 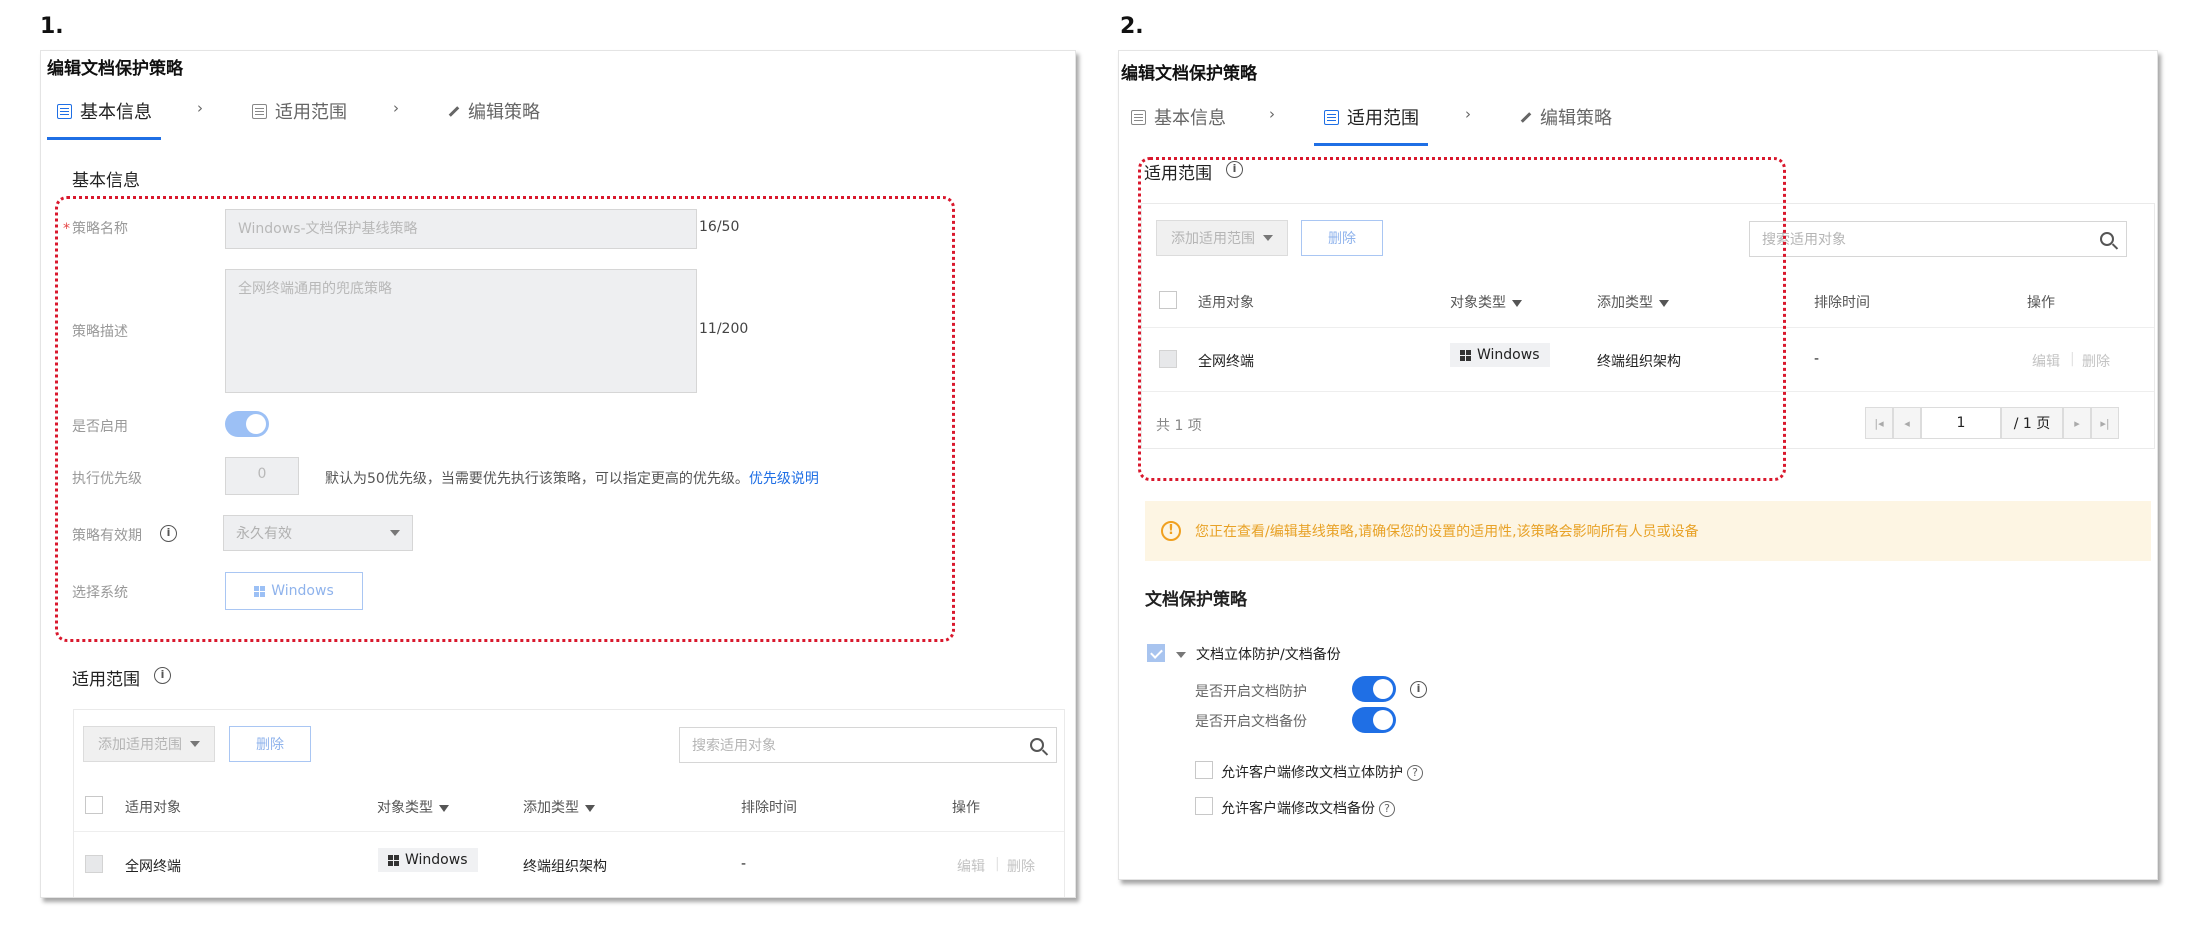 I want to click on row-divider, so click(x=569, y=831).